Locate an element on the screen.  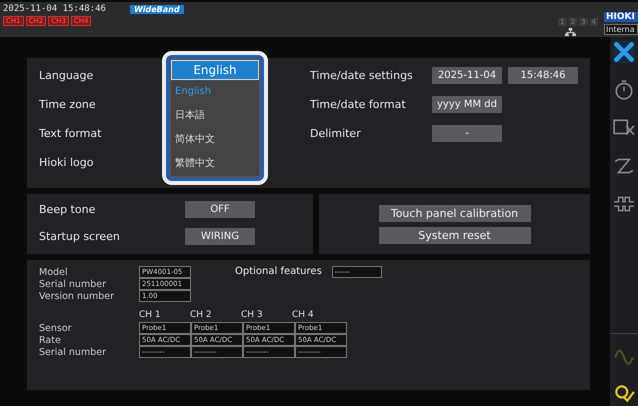
row-label: Rate is located at coordinates (50, 340).